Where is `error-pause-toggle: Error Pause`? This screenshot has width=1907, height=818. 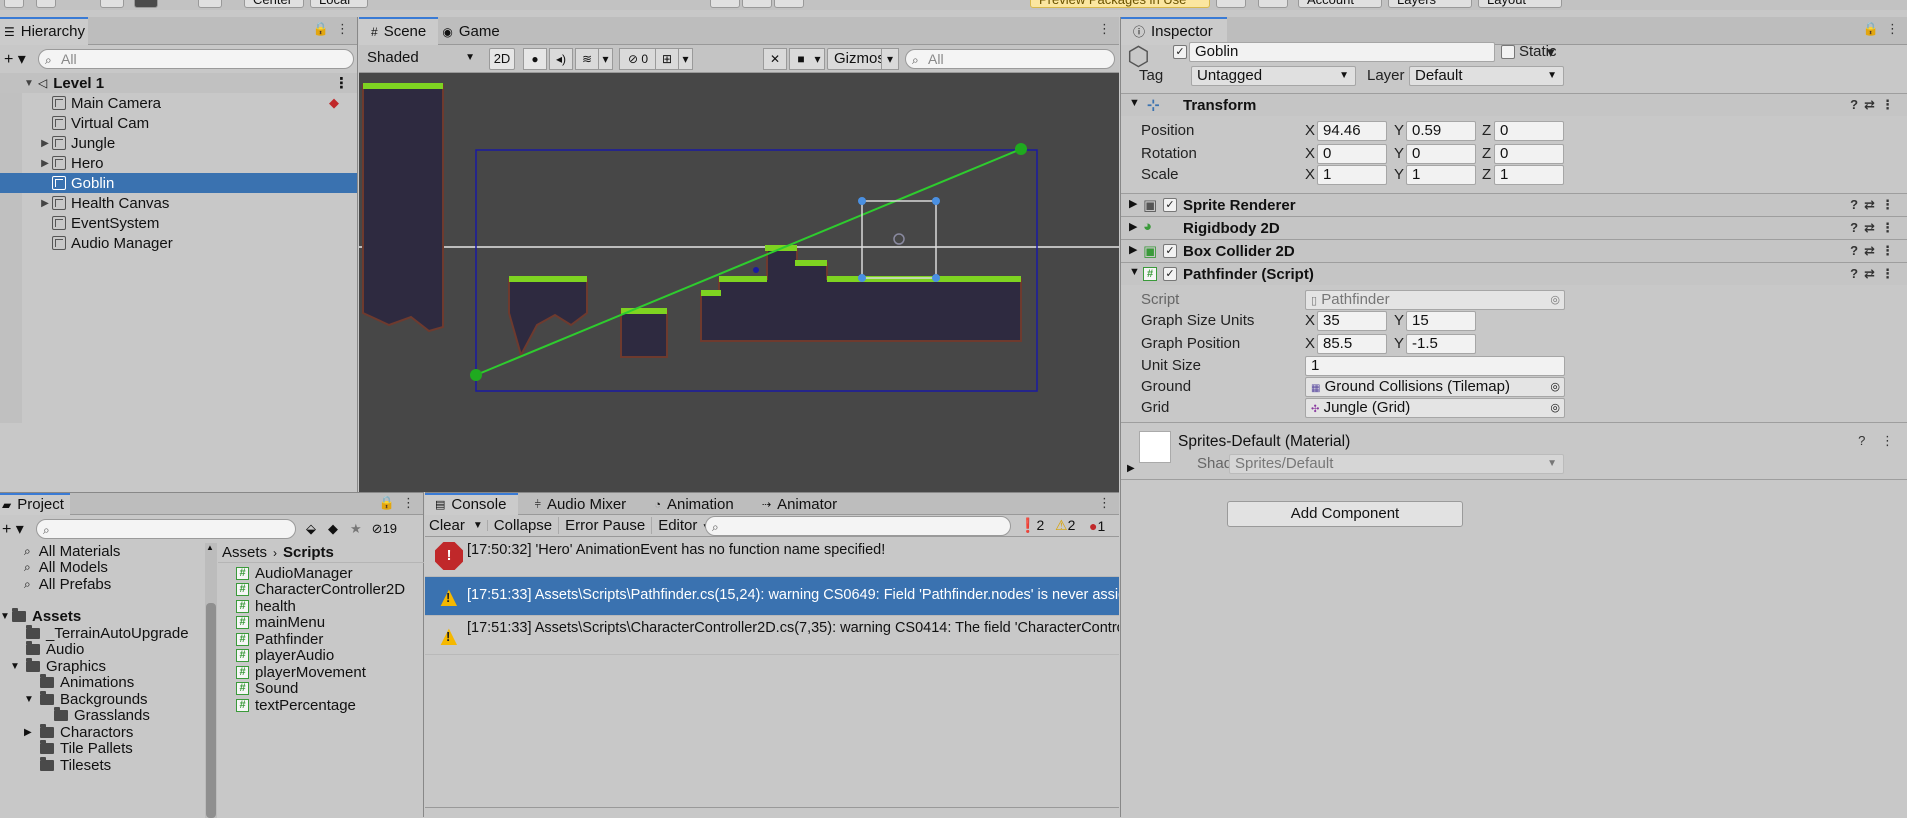 error-pause-toggle: Error Pause is located at coordinates (606, 525).